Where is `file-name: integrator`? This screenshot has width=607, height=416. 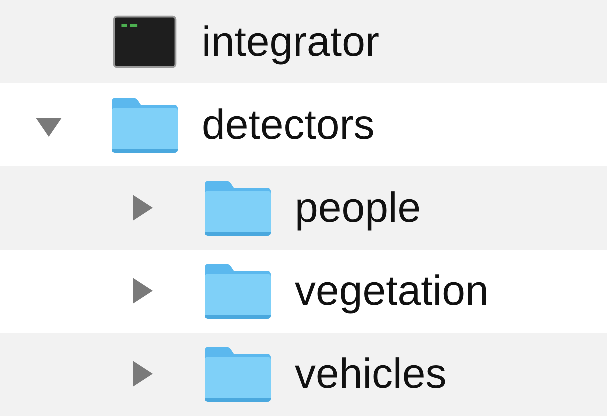 file-name: integrator is located at coordinates (291, 42).